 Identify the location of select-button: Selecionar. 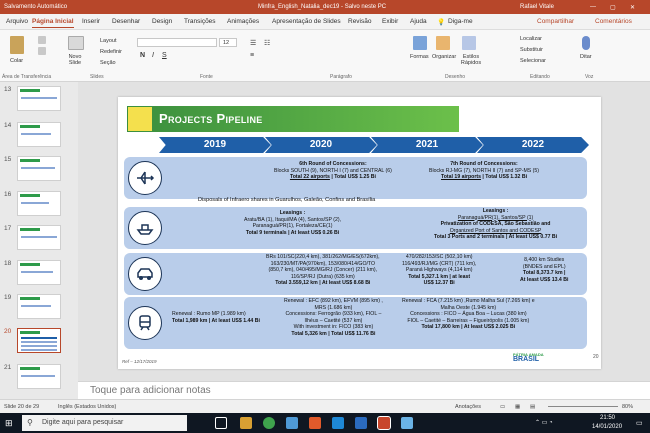
(533, 61).